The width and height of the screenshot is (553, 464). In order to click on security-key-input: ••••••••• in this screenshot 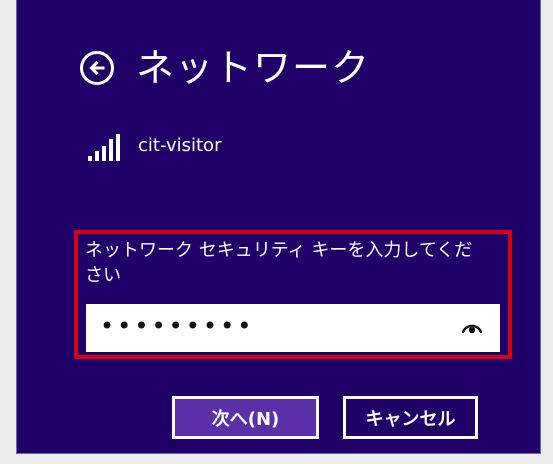, I will do `click(293, 328)`.